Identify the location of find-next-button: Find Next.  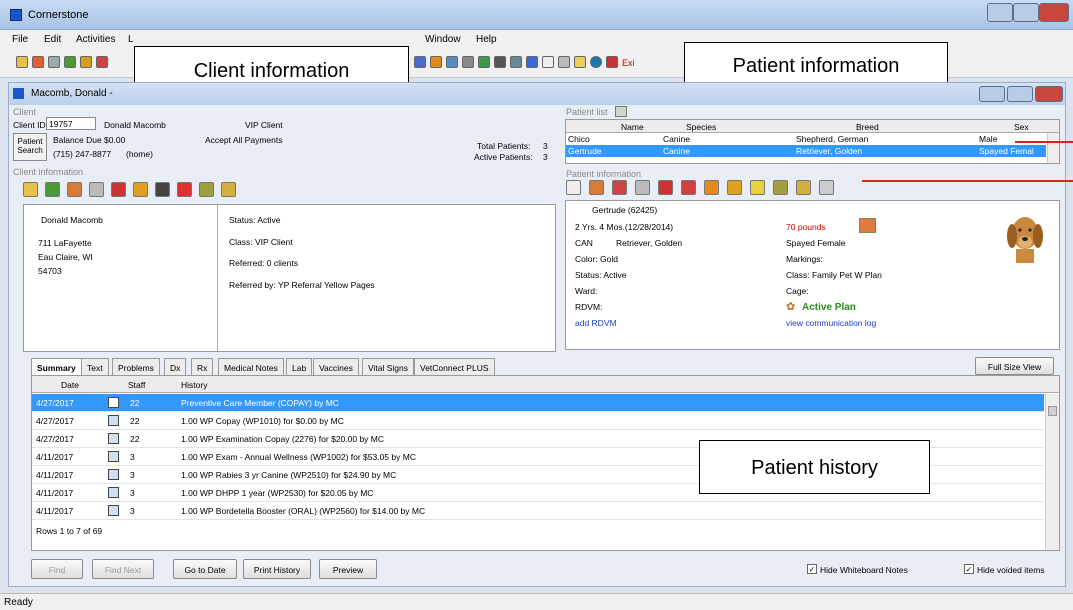
(123, 569).